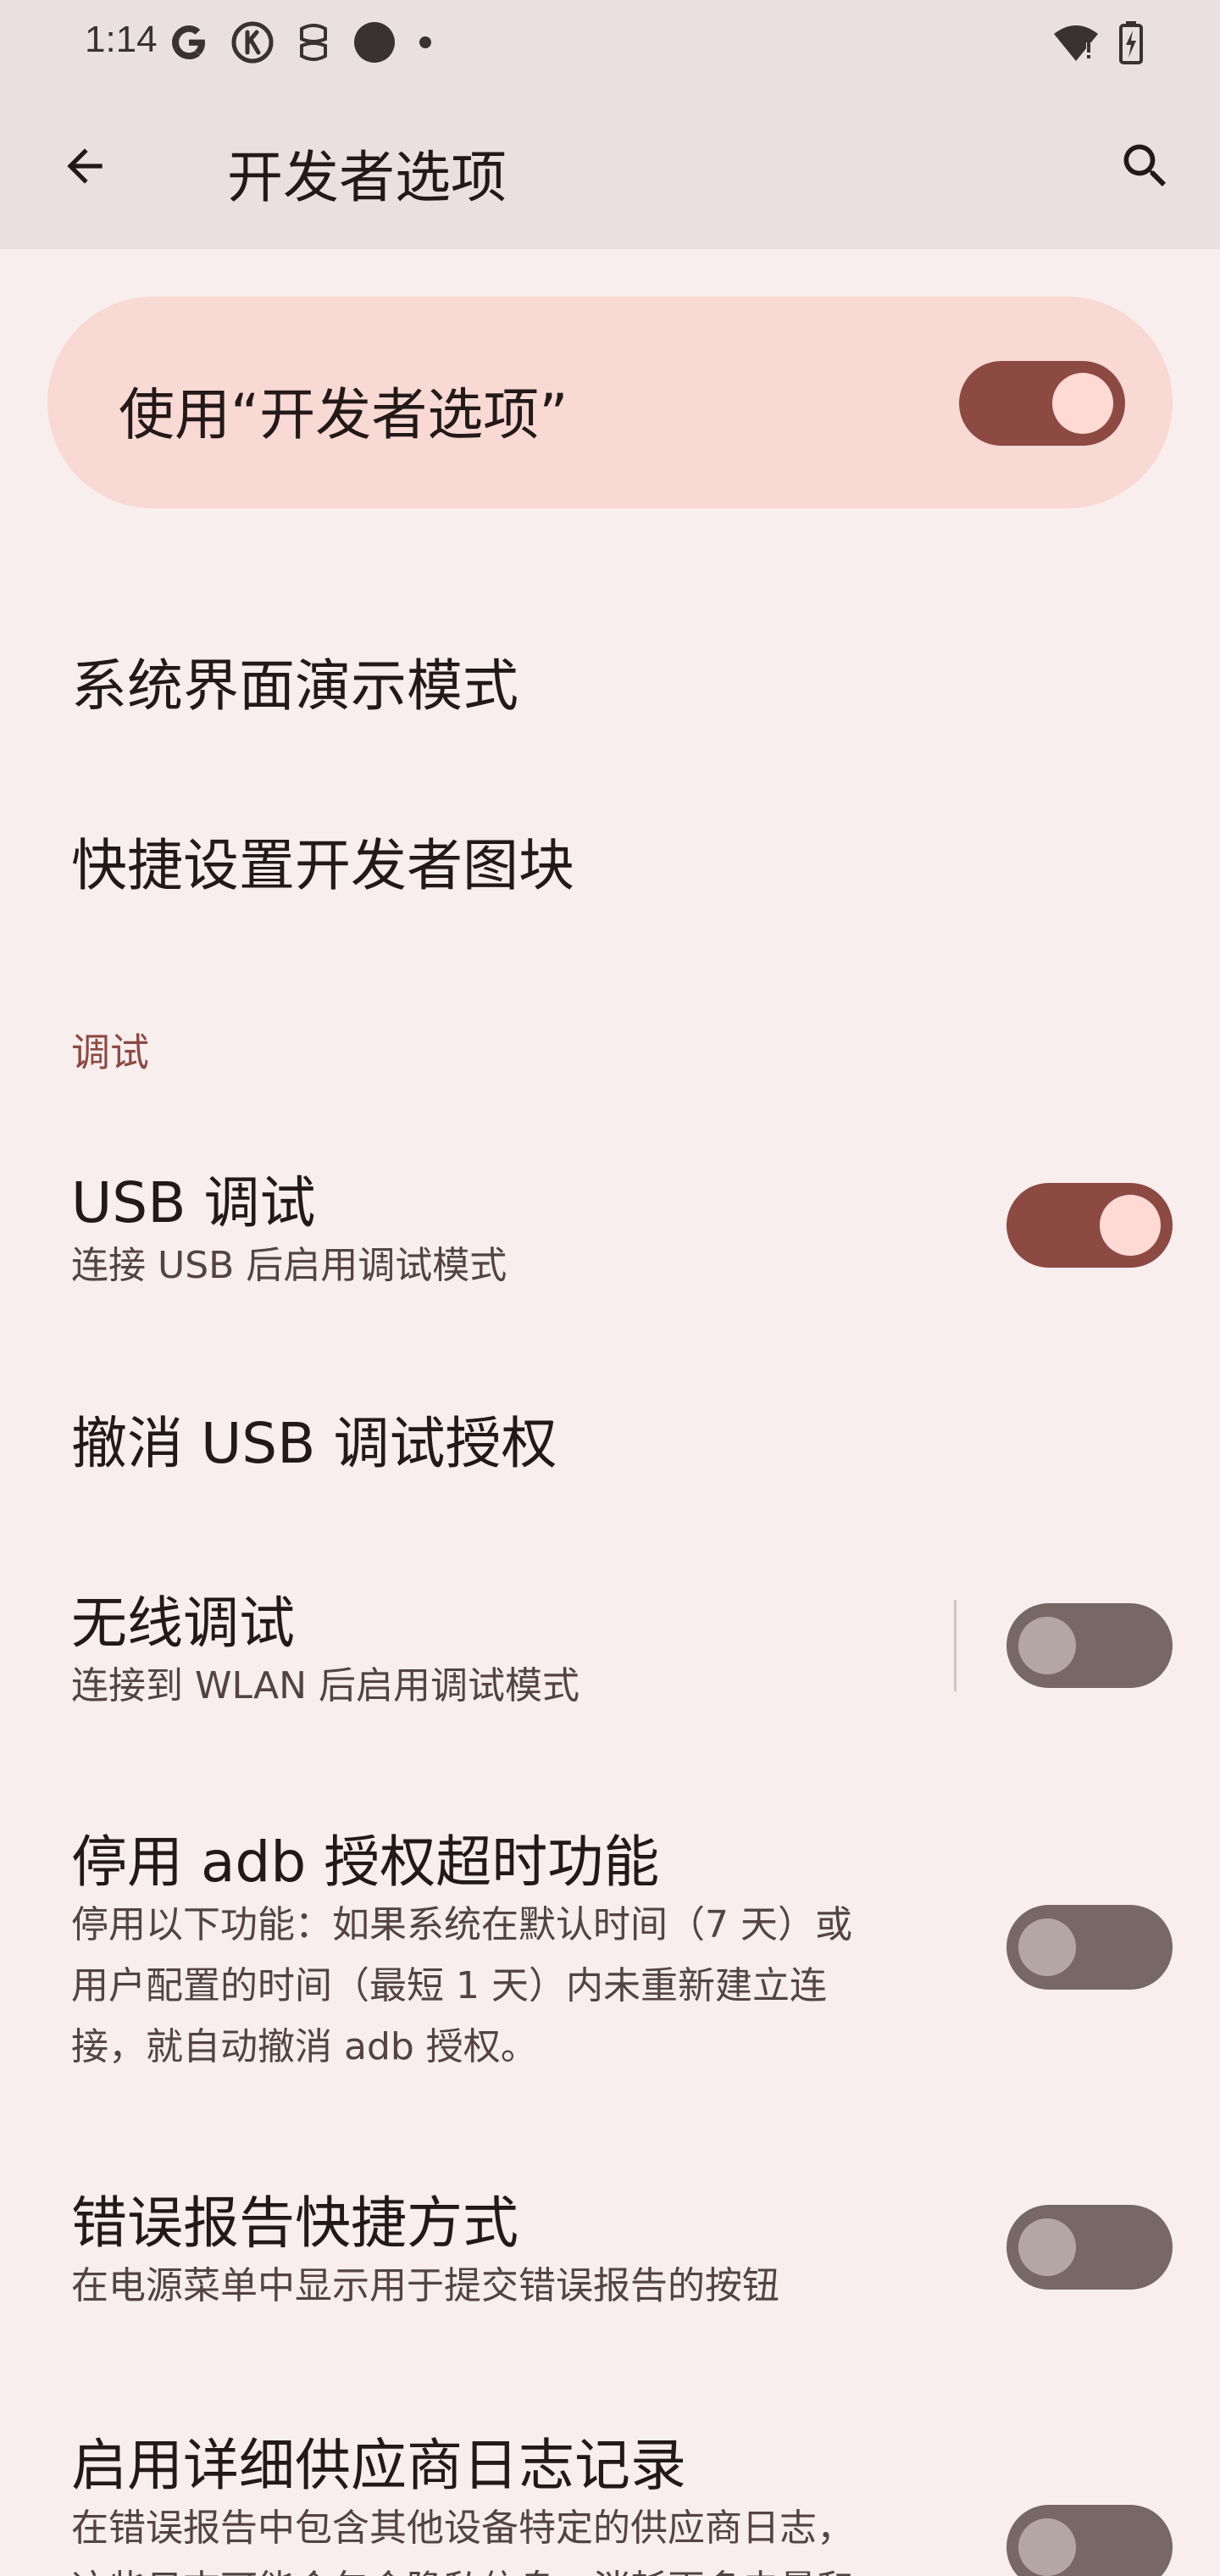  Describe the element at coordinates (461, 1924) in the screenshot. I see `summary-line: 停用以下功能：如果系统在默认时间（7 天）或` at that location.